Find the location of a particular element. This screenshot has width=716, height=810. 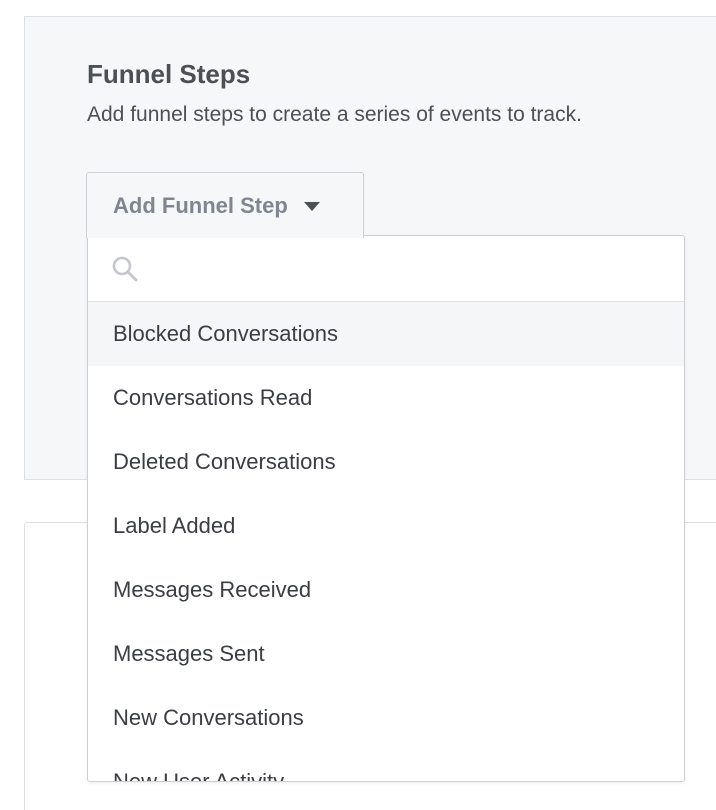

dropdown-option: Messages Sent is located at coordinates (386, 654).